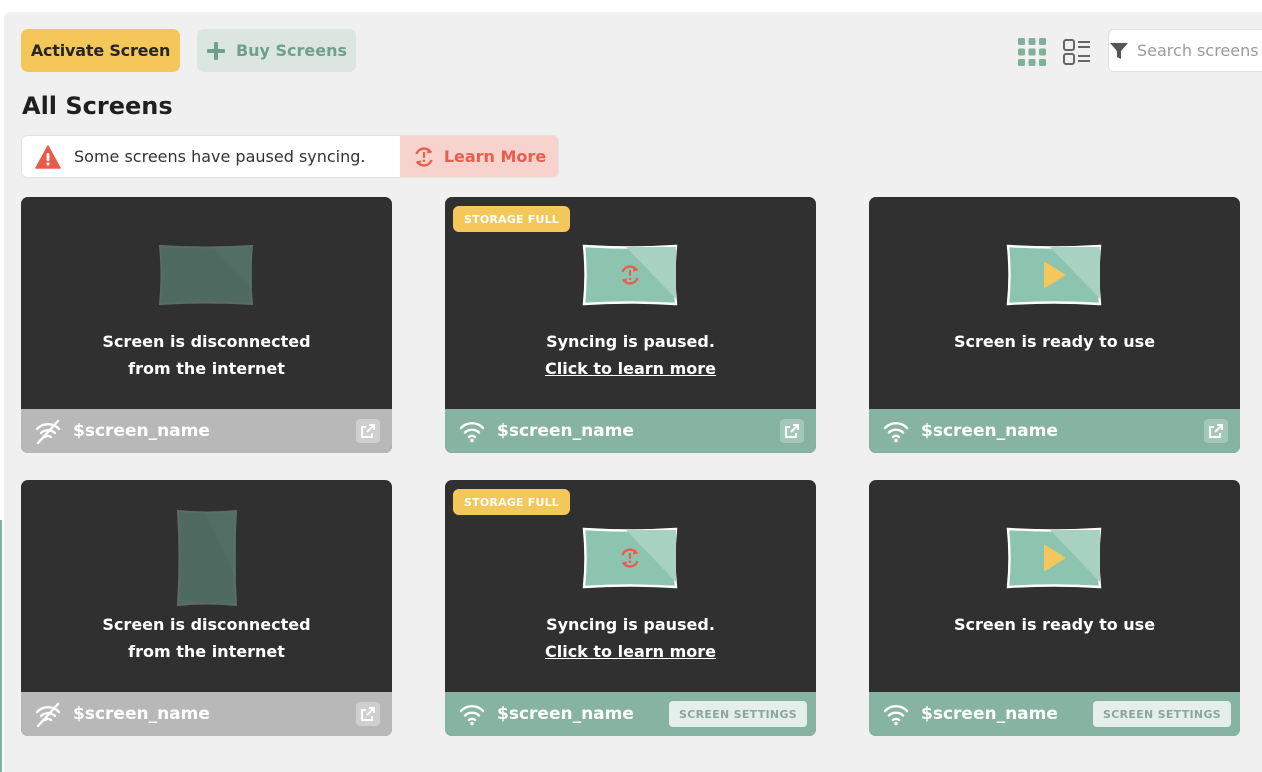 The image size is (1262, 772). I want to click on page-title: All Screens, so click(97, 106).